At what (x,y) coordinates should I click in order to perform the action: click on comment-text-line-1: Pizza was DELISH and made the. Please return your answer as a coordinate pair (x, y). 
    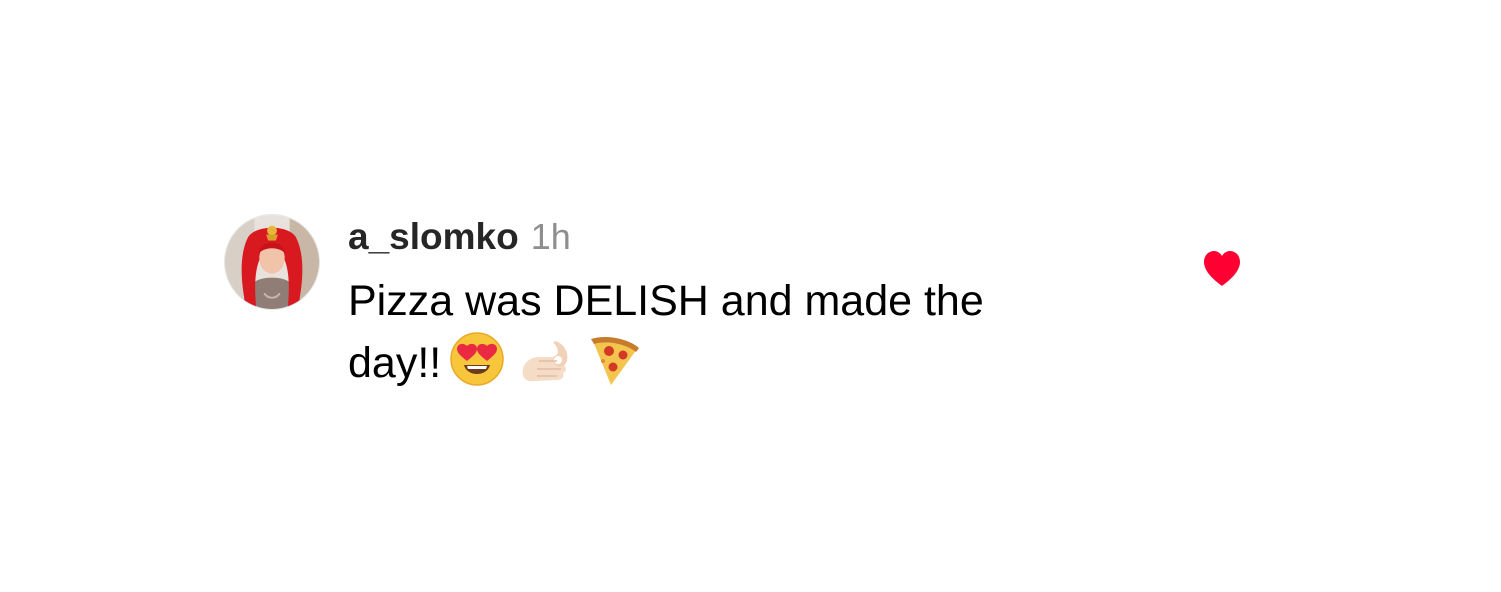
    Looking at the image, I should click on (666, 301).